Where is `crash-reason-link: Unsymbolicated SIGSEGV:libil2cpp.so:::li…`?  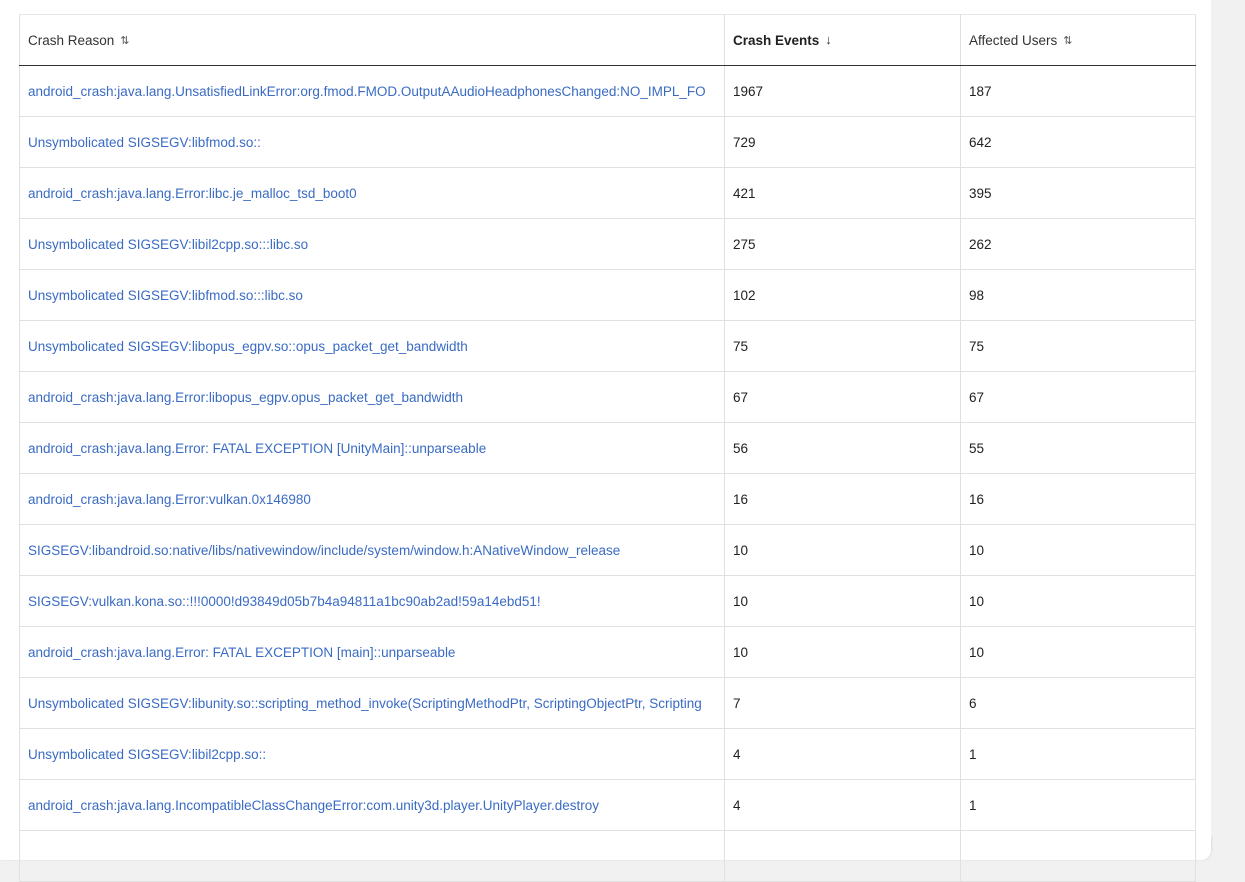
crash-reason-link: Unsymbolicated SIGSEGV:libil2cpp.so:::li… is located at coordinates (372, 244).